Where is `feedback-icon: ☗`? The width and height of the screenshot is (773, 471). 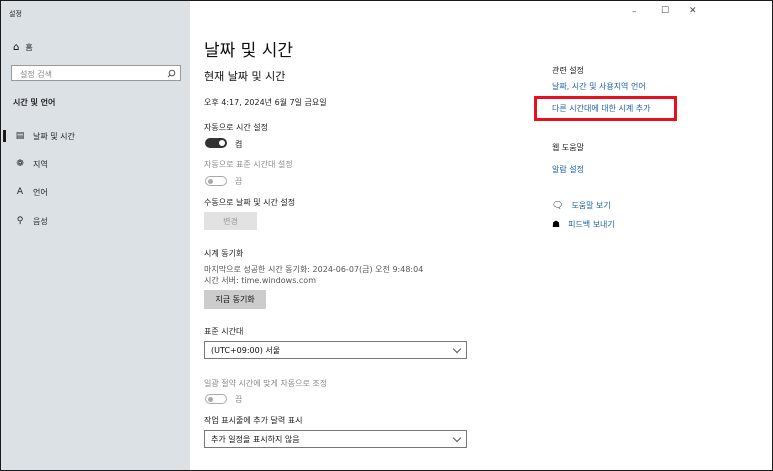
feedback-icon: ☗ is located at coordinates (556, 224).